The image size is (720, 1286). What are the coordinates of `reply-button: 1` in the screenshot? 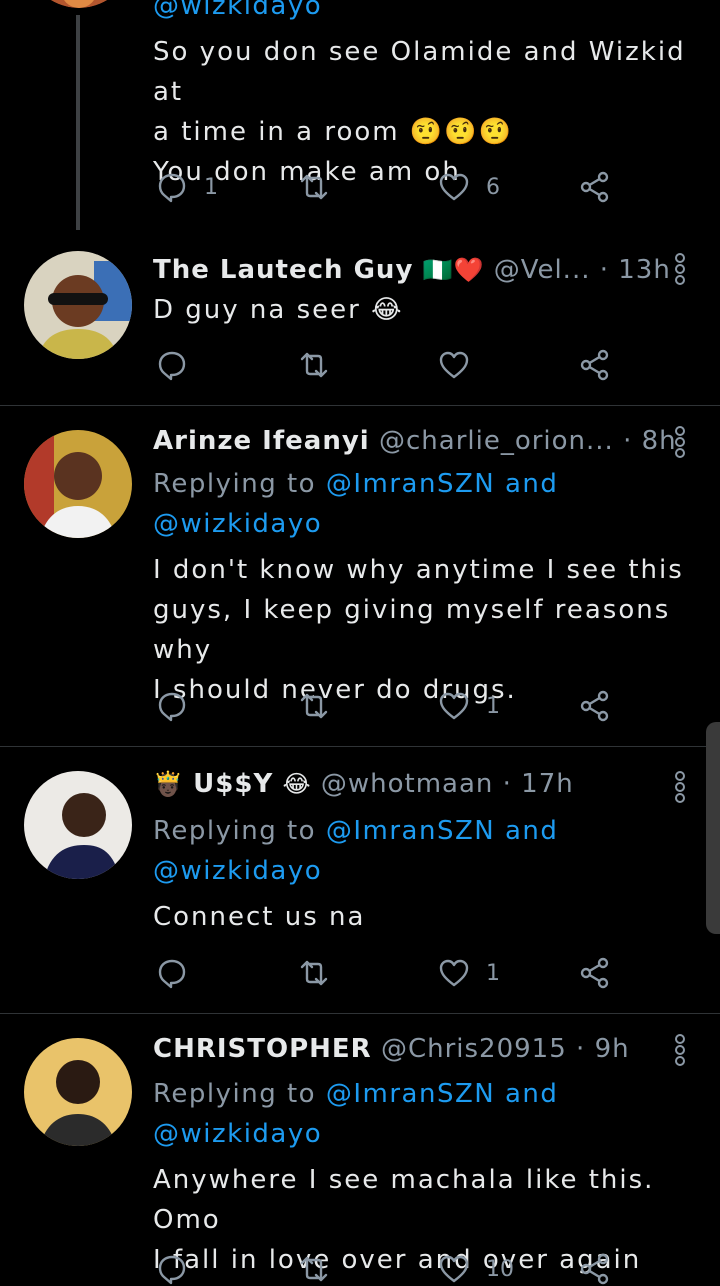 It's located at (187, 187).